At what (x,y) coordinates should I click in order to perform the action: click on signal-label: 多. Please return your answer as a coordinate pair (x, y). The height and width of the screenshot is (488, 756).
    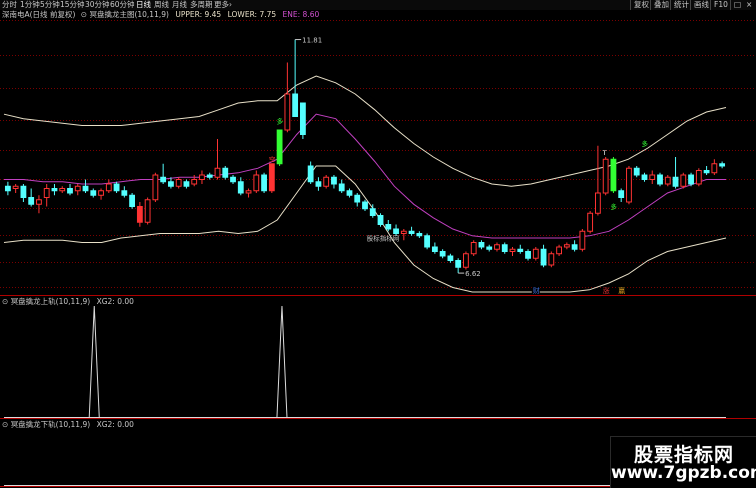
    Looking at the image, I should click on (644, 143).